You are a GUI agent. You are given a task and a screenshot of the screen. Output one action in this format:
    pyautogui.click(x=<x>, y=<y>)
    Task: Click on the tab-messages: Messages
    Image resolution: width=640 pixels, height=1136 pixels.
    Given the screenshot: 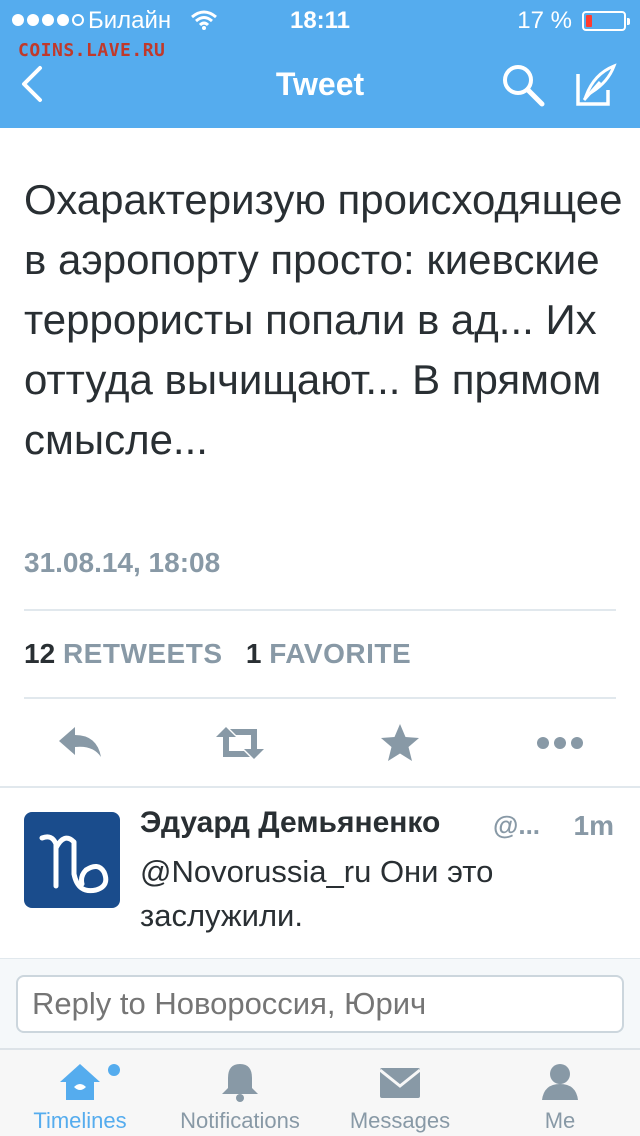 What is the action you would take?
    pyautogui.click(x=400, y=1093)
    